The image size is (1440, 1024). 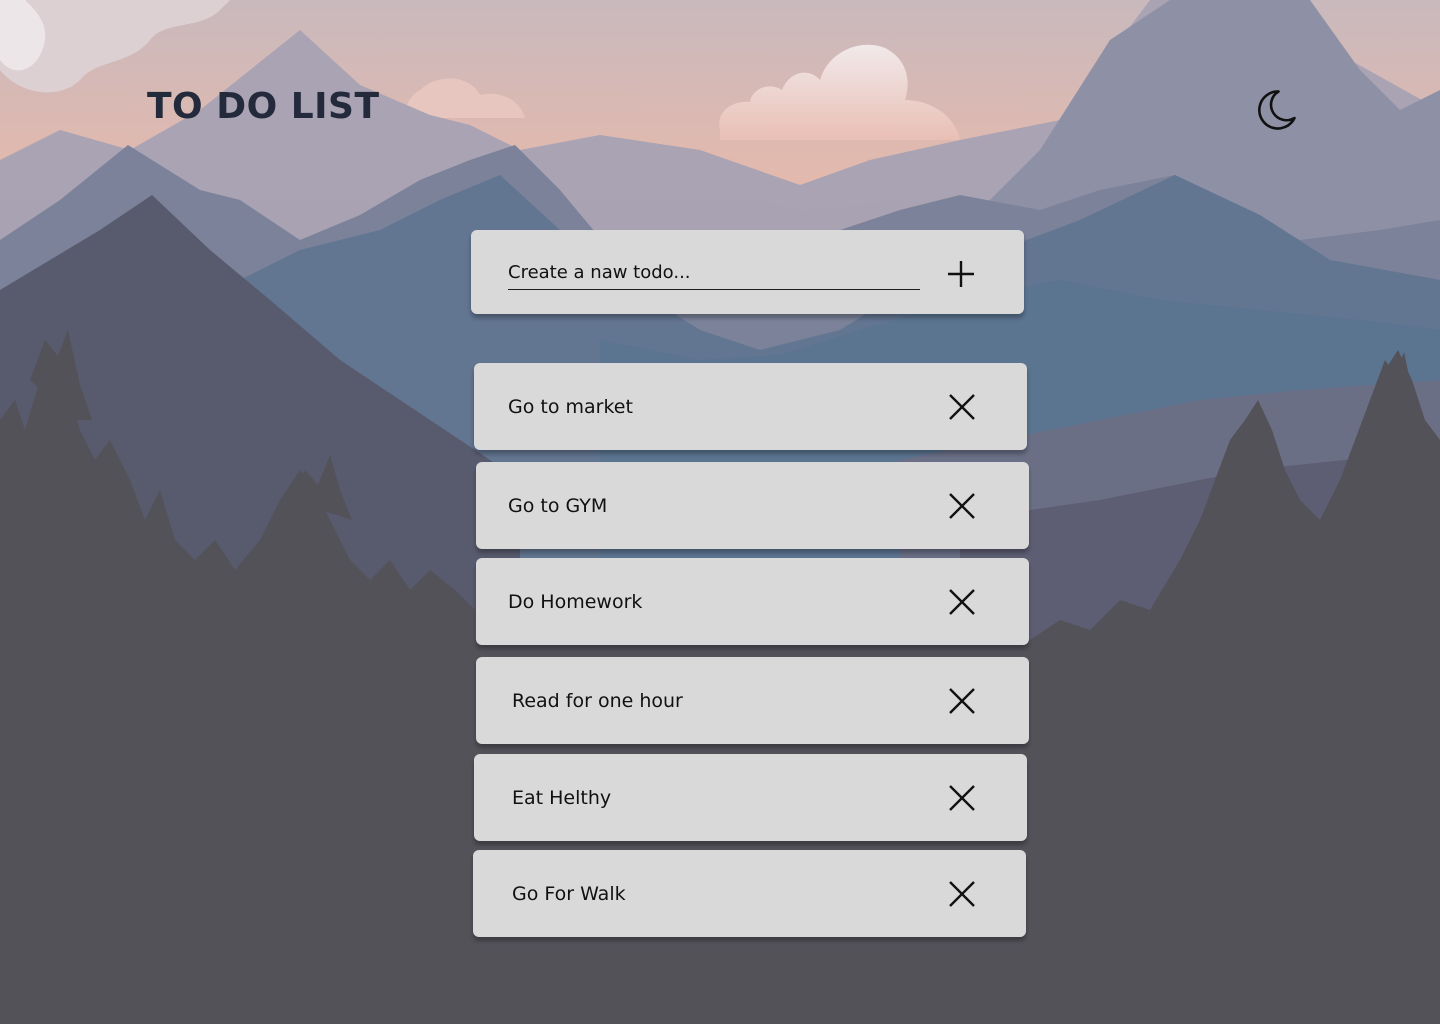 What do you see at coordinates (749, 893) in the screenshot?
I see `todo-item: Go For Walk` at bounding box center [749, 893].